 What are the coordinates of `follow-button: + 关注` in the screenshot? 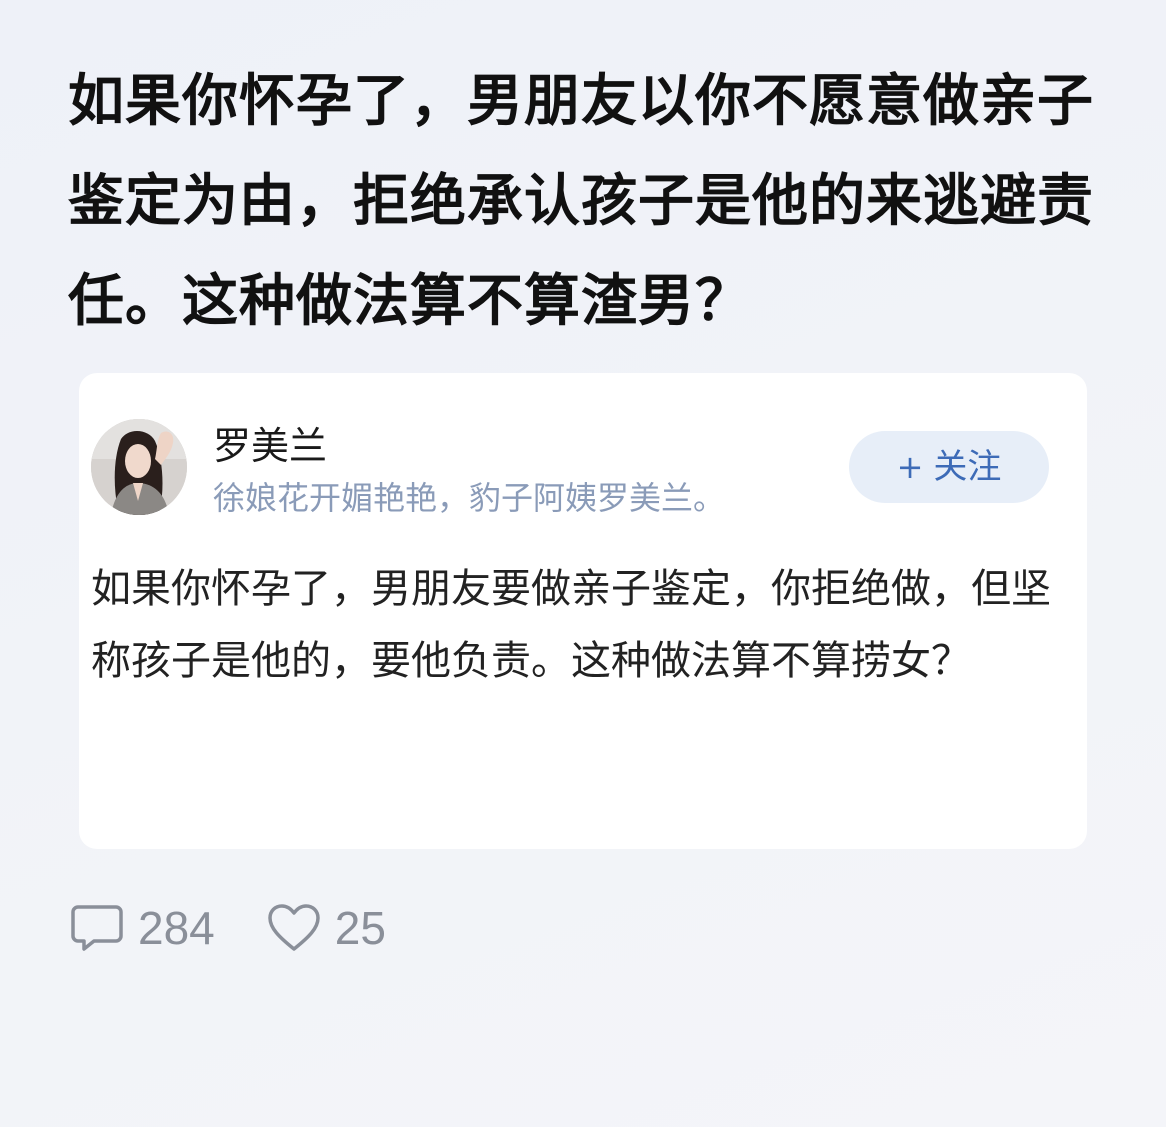 It's located at (949, 467).